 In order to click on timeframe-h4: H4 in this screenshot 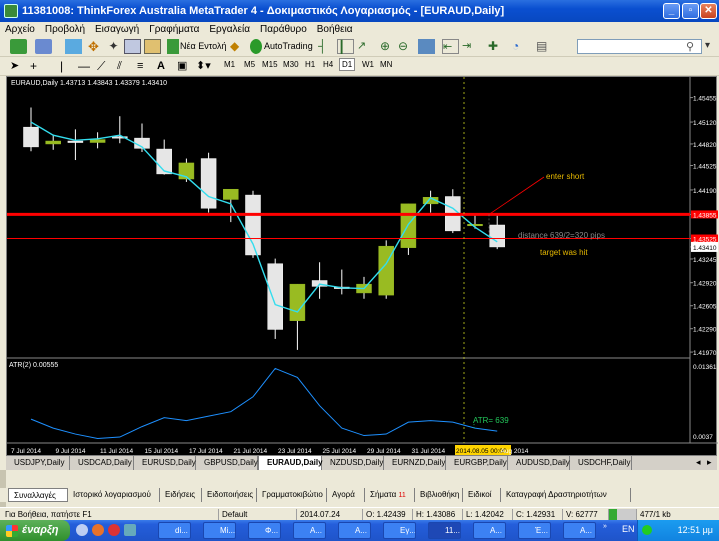, I will do `click(328, 64)`.